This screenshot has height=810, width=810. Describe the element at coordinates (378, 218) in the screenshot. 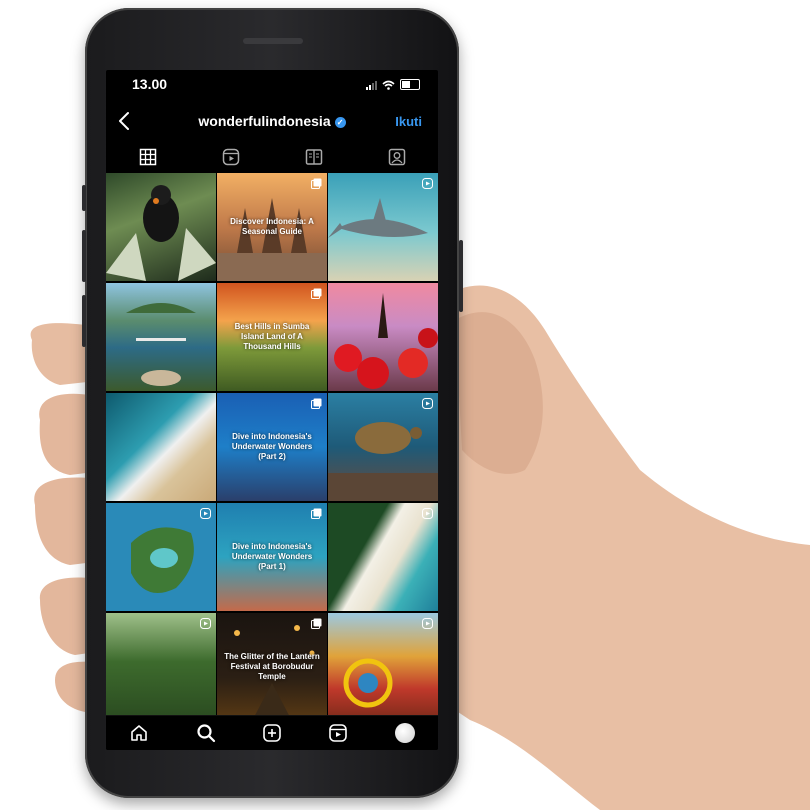

I see `shark-photo` at that location.